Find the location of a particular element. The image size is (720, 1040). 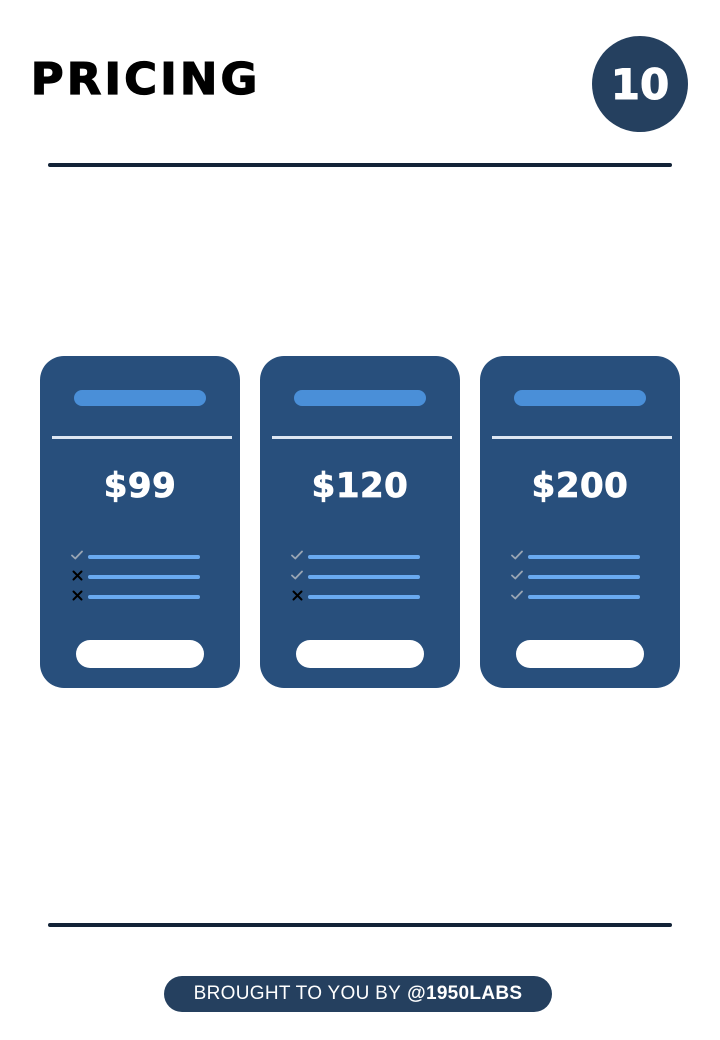

credit-handle: @1950LABS is located at coordinates (464, 994).